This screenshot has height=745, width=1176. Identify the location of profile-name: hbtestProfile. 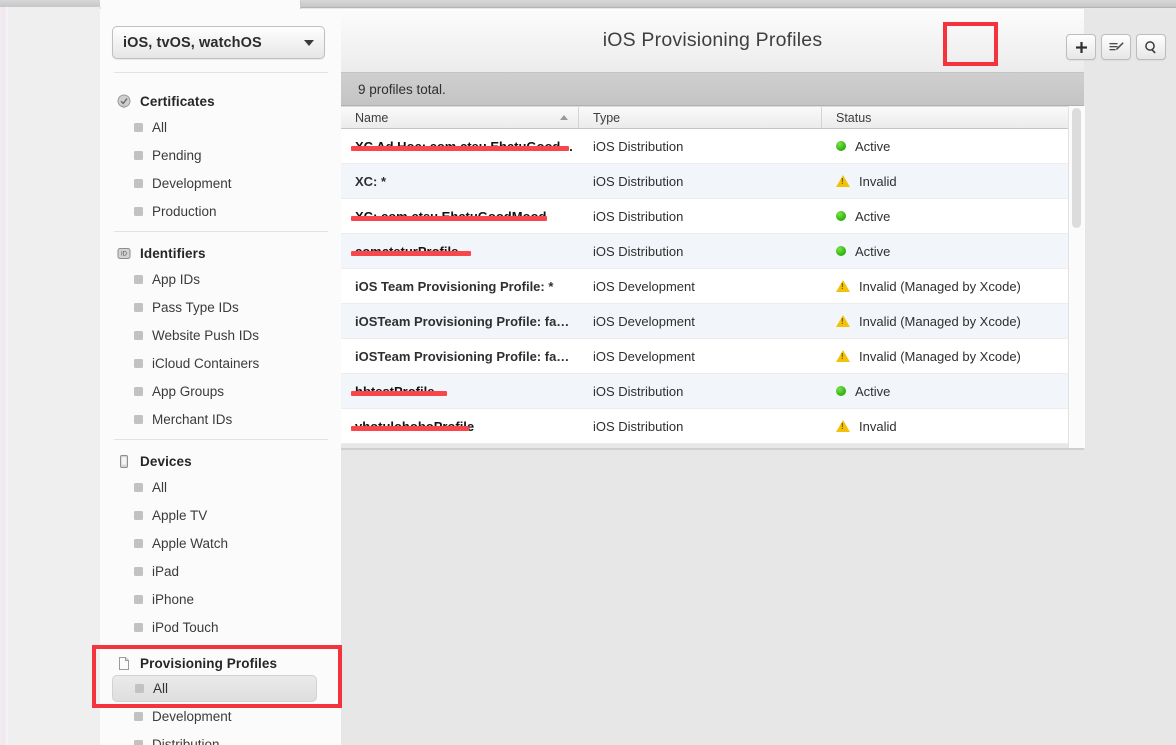
(399, 391).